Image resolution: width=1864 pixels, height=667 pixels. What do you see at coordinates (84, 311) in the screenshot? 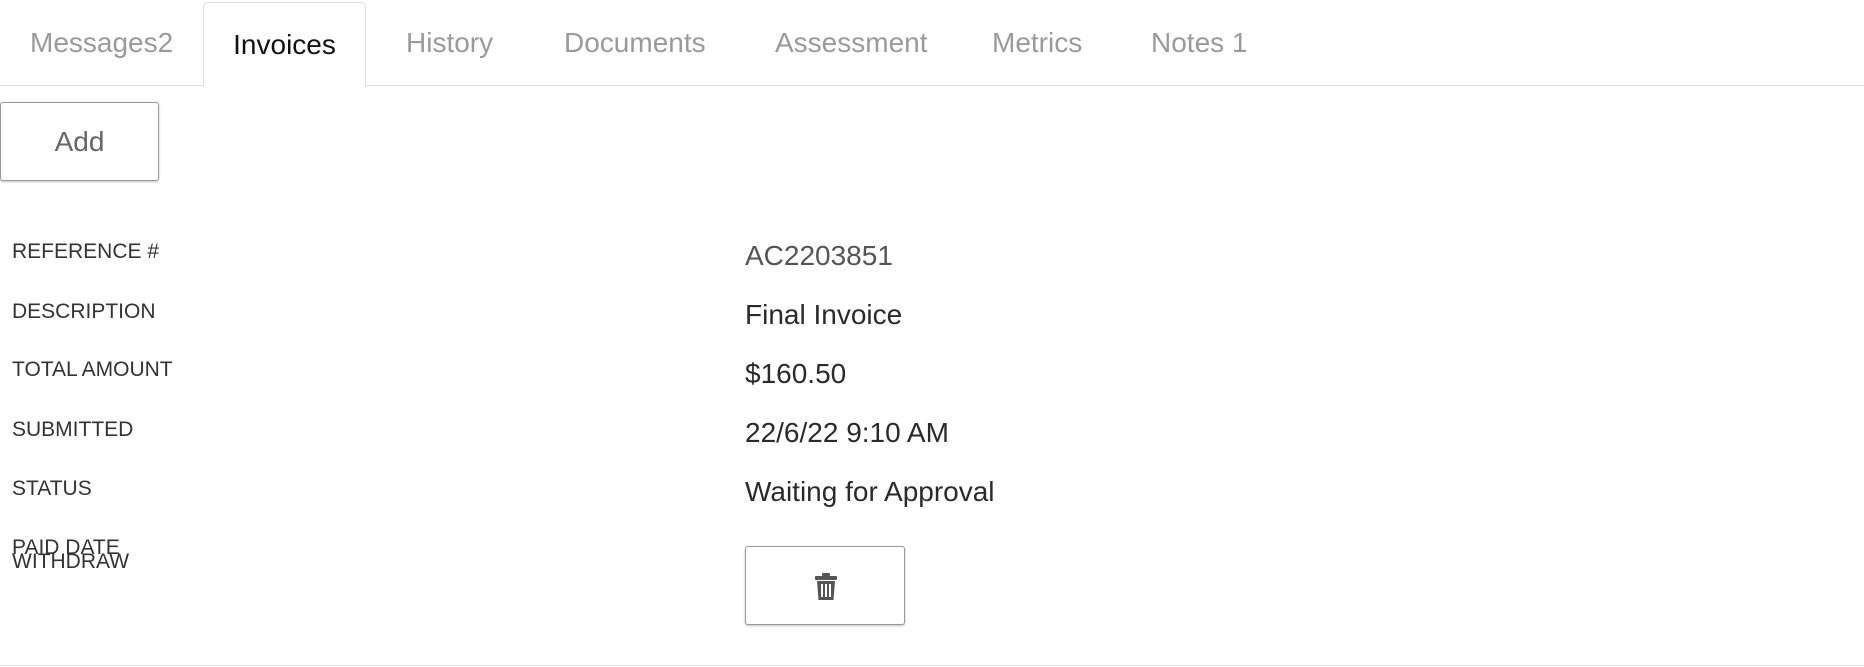
I see `description-label: DESCRIPTION` at bounding box center [84, 311].